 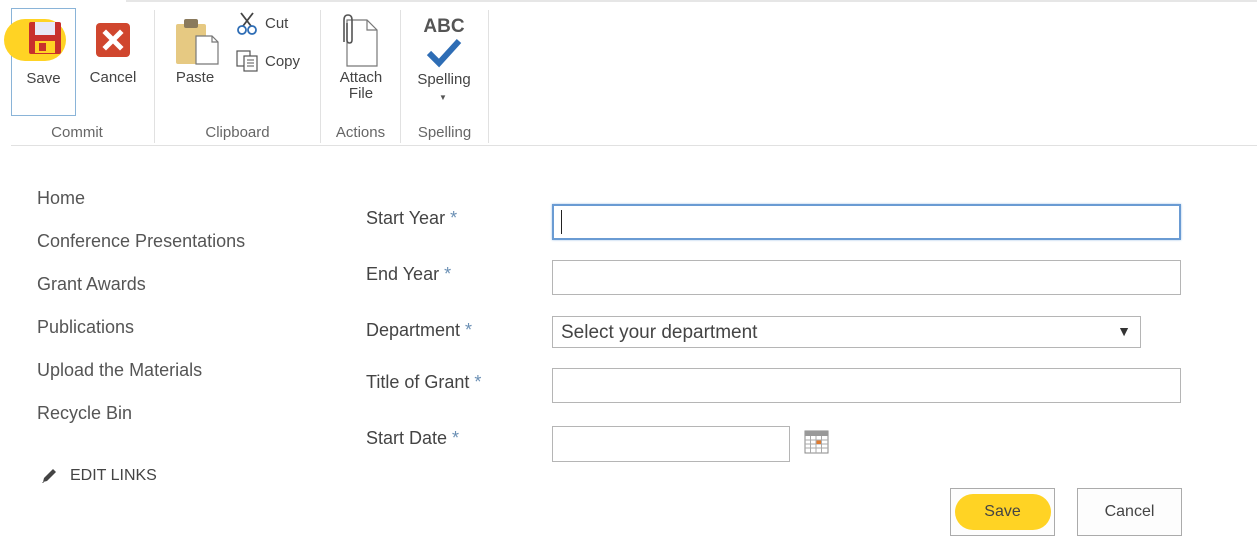 I want to click on save-button: Save, so click(x=1002, y=512).